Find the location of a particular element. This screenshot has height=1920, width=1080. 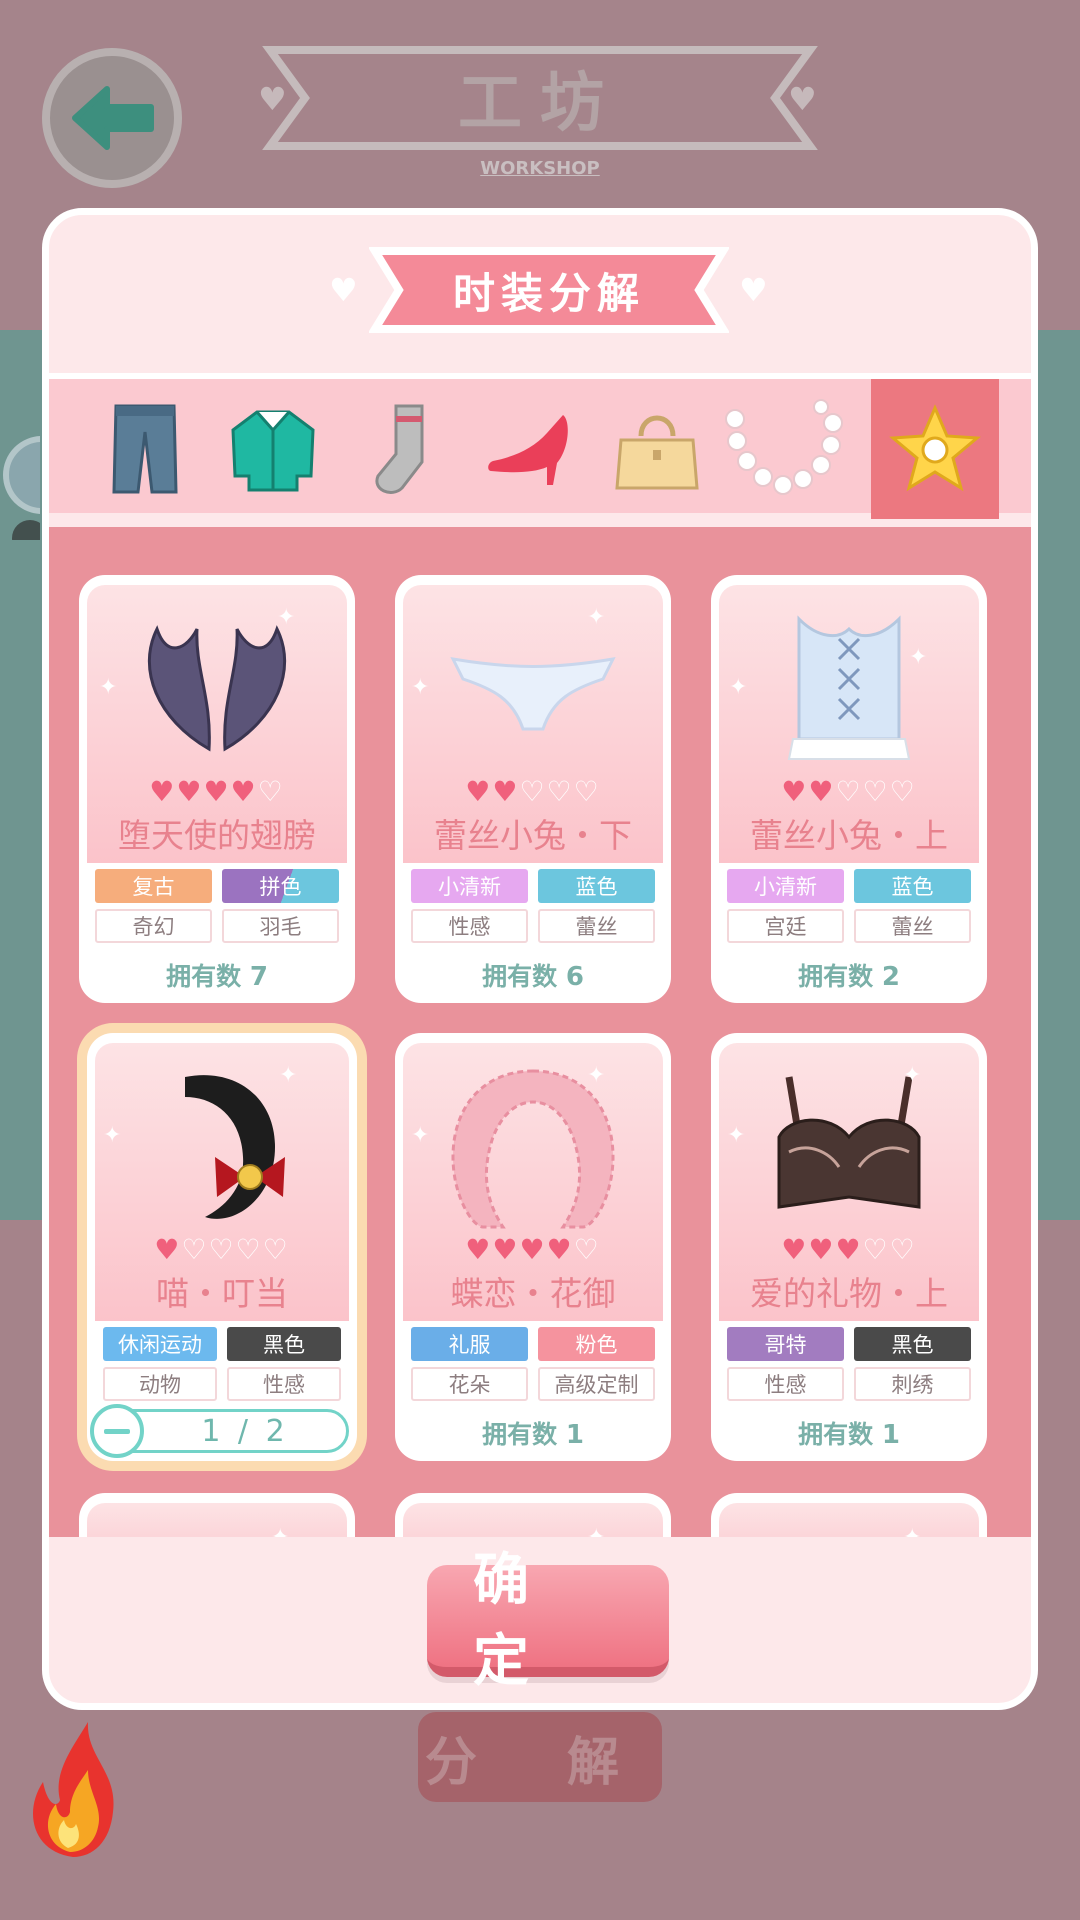

item-card: ✦ ✦ ♥♥♥♥♡ 蝶恋・花御 礼服 粉色 花朵 高级定制 拥有数 1 is located at coordinates (533, 1247).